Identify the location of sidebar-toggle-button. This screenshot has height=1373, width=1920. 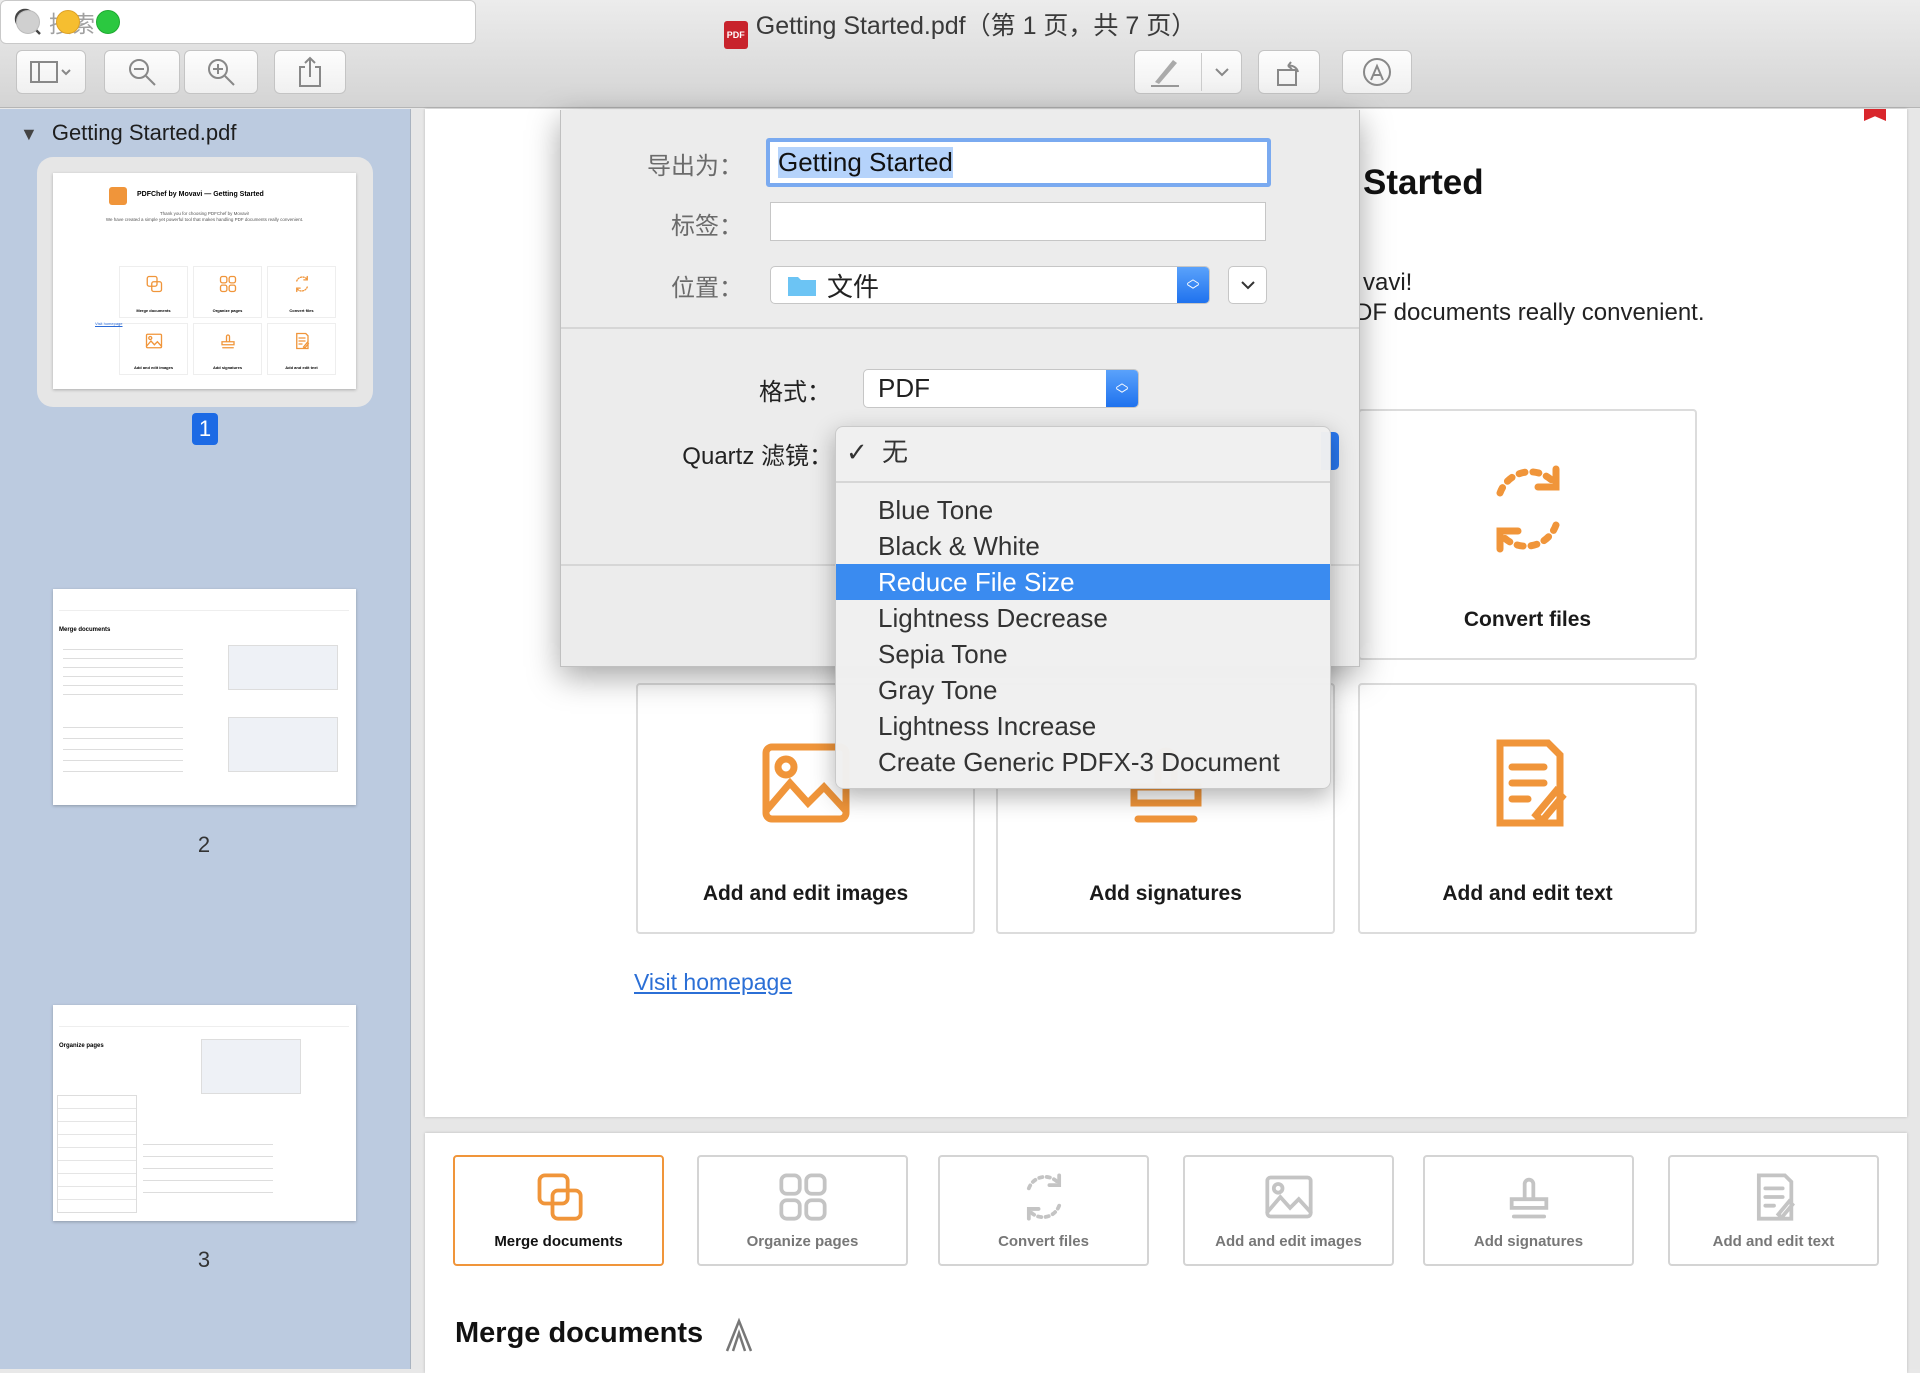
(51, 72).